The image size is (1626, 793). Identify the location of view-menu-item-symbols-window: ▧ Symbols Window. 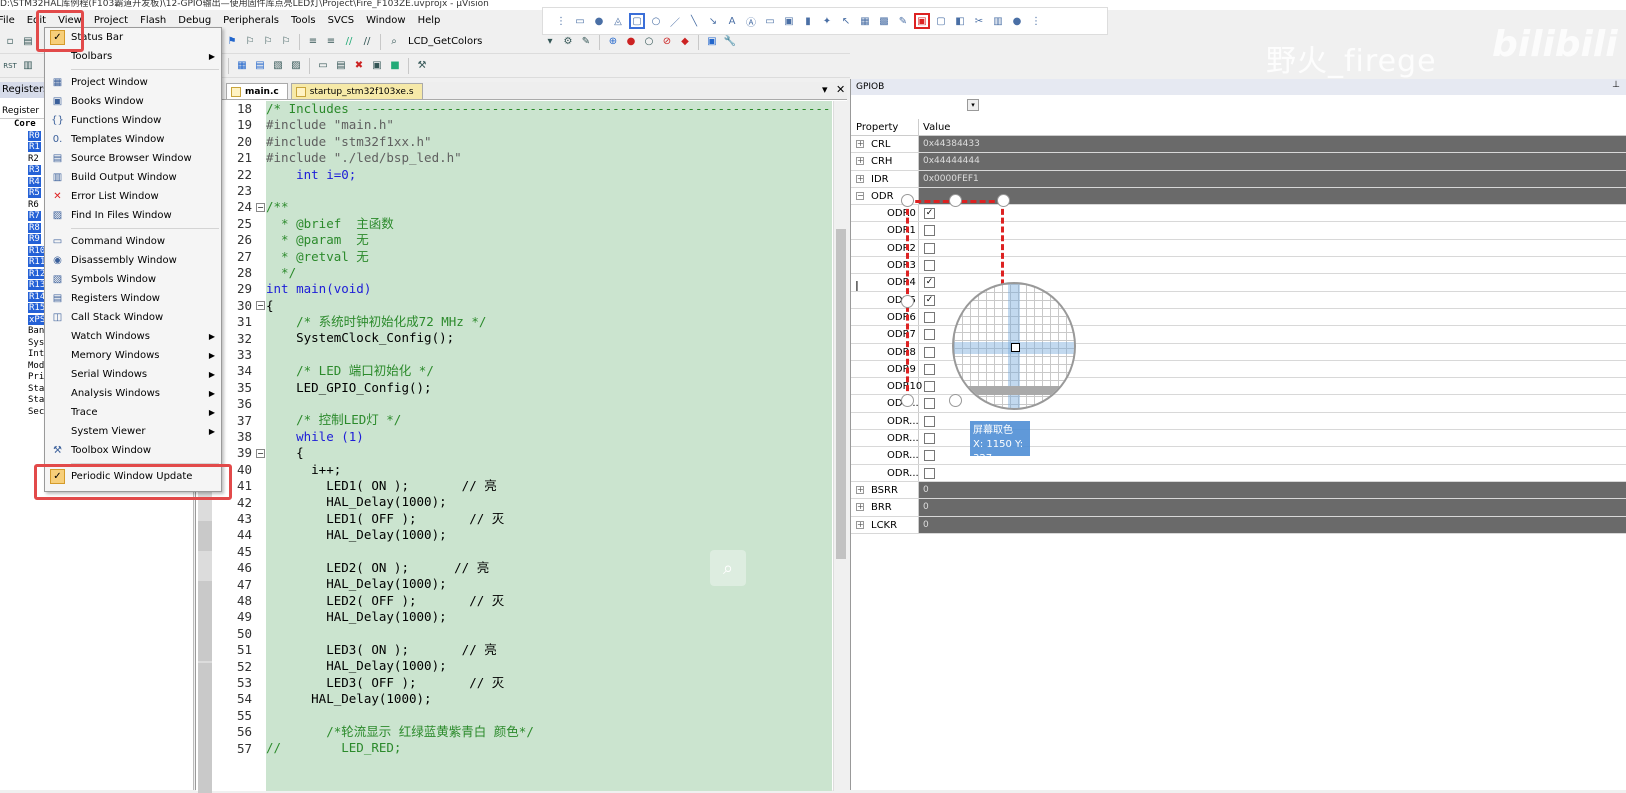
(133, 279).